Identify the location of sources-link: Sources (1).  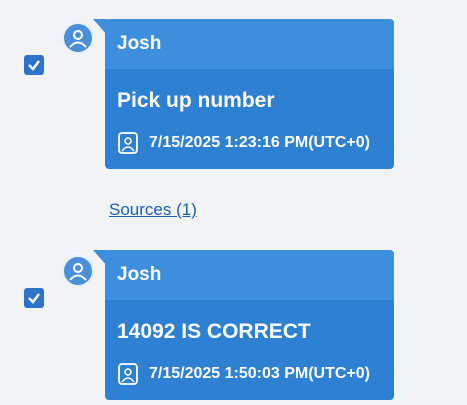
(153, 210).